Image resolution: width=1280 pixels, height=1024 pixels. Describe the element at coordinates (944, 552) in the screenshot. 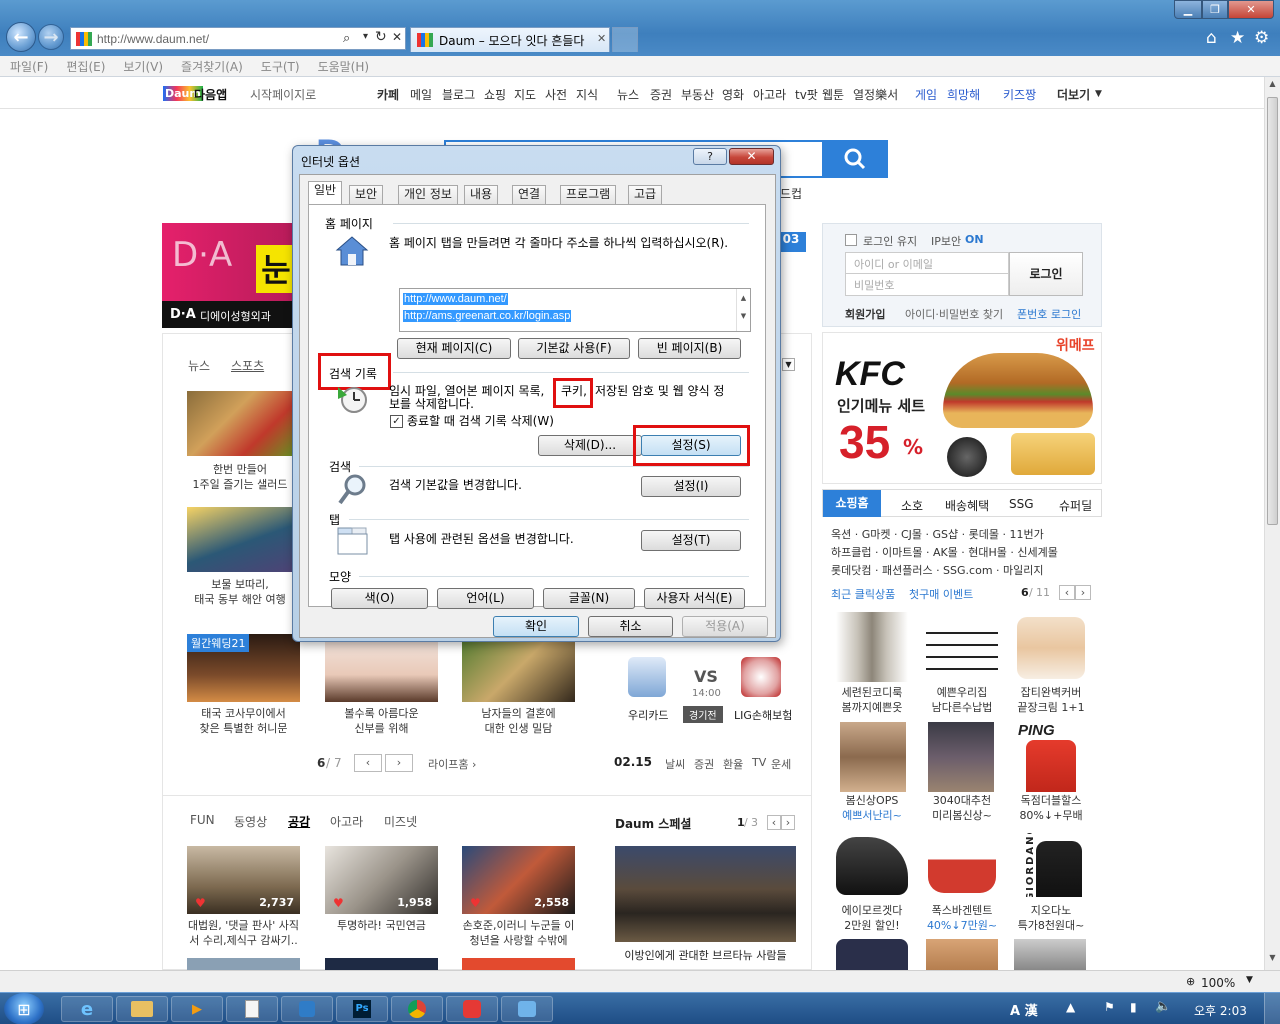

I see `shop-links-2: 하프클럽 · 이마트몰 · AK몰 · 현대H몰 · 신세계몰` at that location.